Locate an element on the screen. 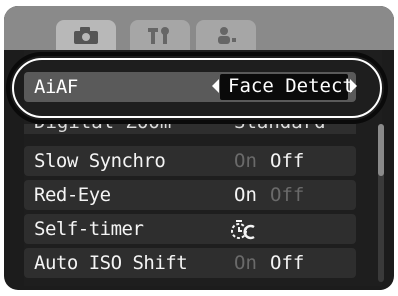  menu-row-value: Standard is located at coordinates (280, 128).